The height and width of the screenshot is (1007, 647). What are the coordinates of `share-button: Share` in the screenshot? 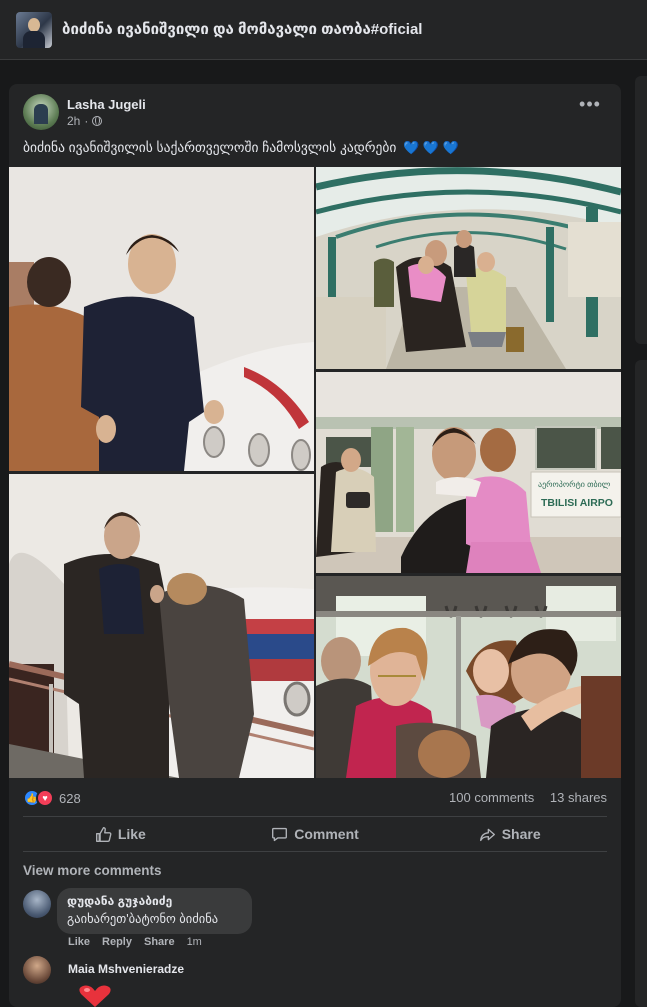 It's located at (509, 834).